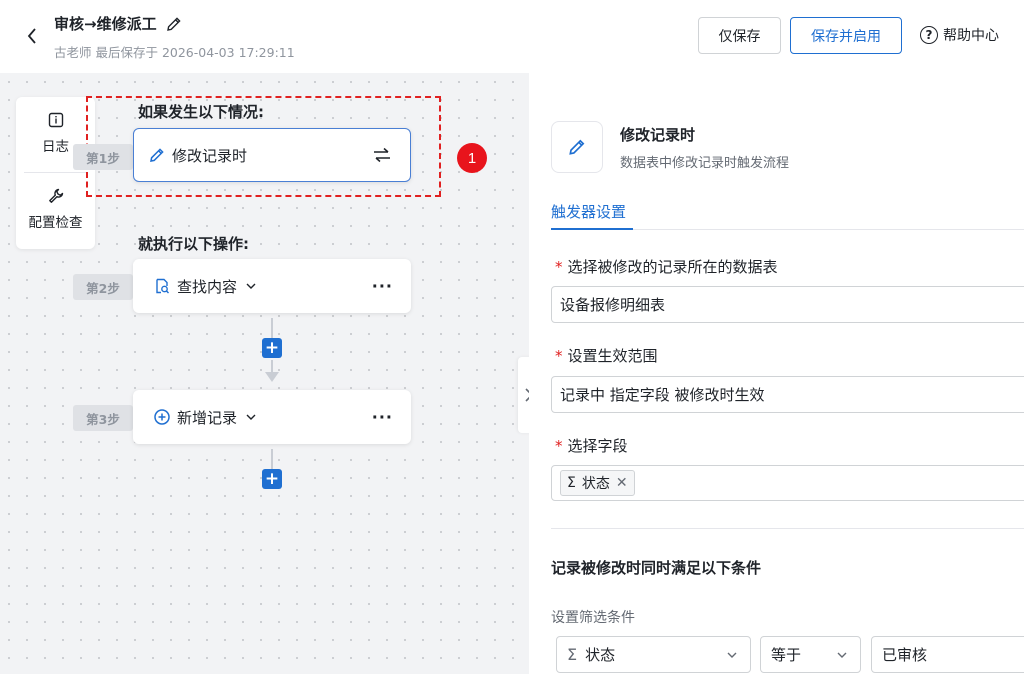 The width and height of the screenshot is (1024, 674). What do you see at coordinates (656, 568) in the screenshot?
I see `condition-section-title: 记录被修改时同时满足以下条件` at bounding box center [656, 568].